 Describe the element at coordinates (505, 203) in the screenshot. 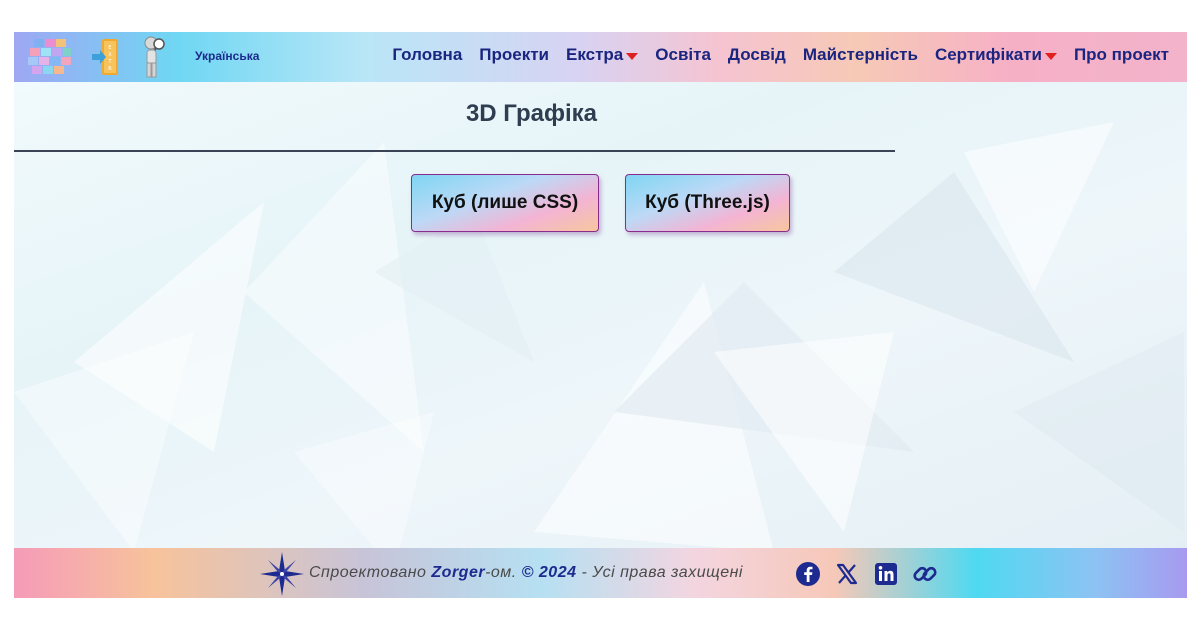

I see `css-cube-button: Куб (лише CSS)` at that location.